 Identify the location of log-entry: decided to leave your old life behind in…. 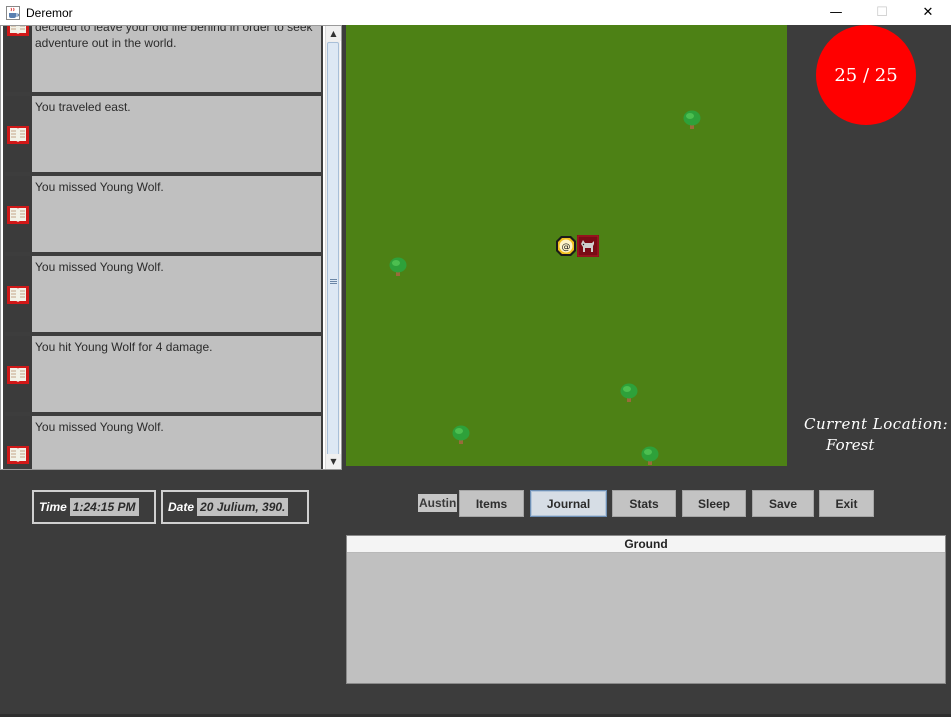
(163, 59).